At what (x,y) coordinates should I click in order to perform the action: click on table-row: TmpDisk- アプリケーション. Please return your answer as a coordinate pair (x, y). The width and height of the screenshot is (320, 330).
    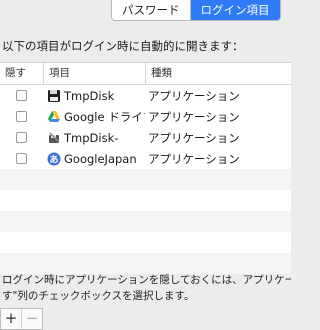
    Looking at the image, I should click on (145, 137).